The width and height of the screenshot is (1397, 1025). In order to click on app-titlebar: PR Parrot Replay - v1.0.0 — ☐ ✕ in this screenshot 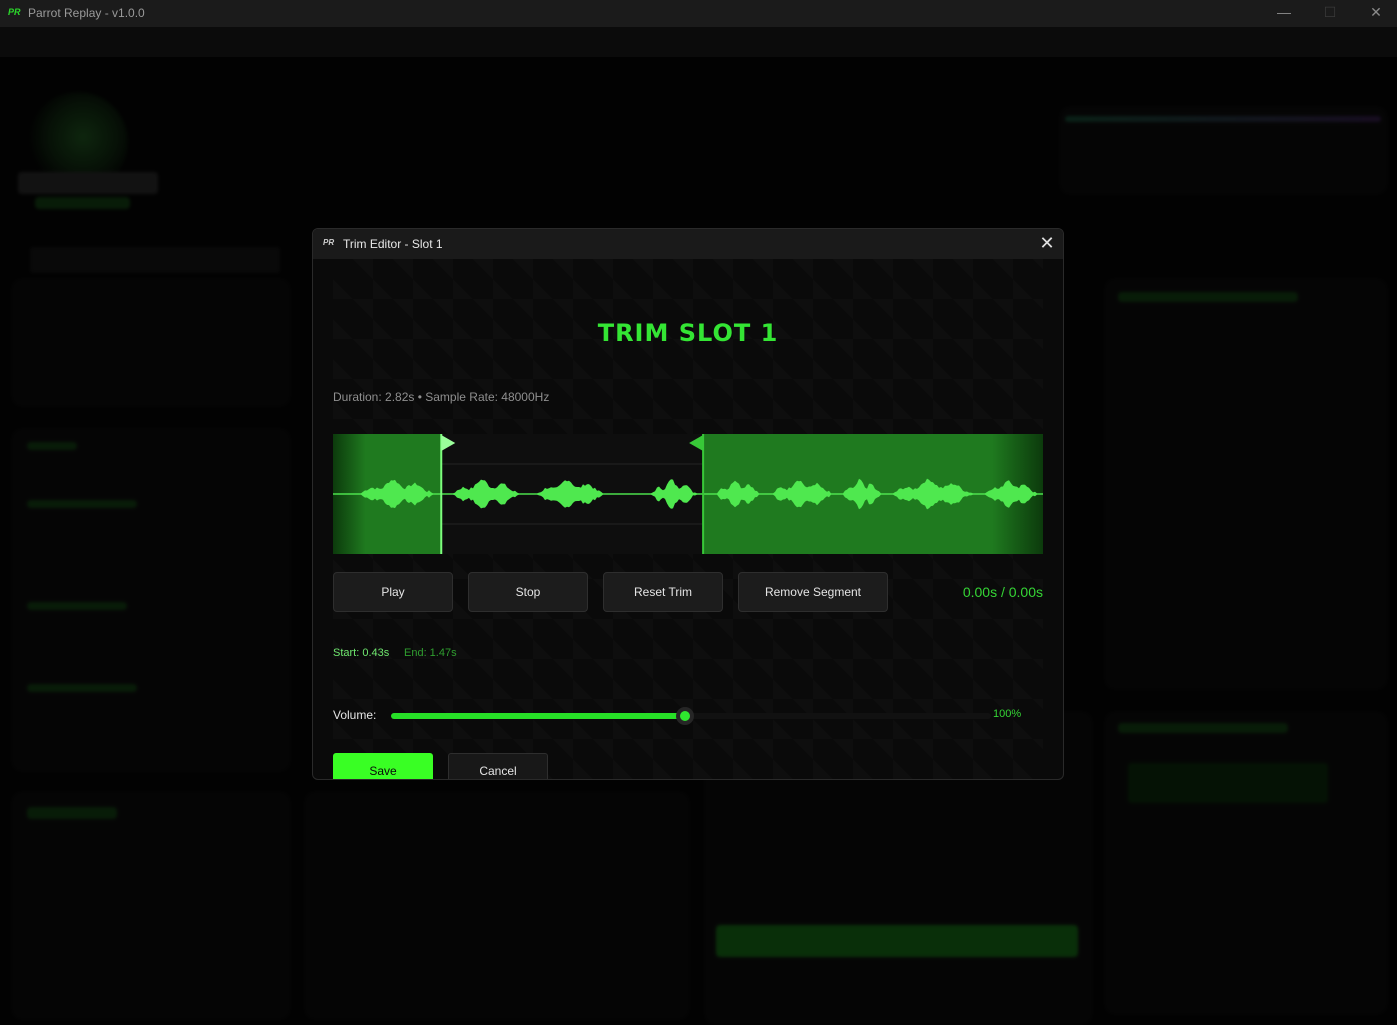, I will do `click(698, 13)`.